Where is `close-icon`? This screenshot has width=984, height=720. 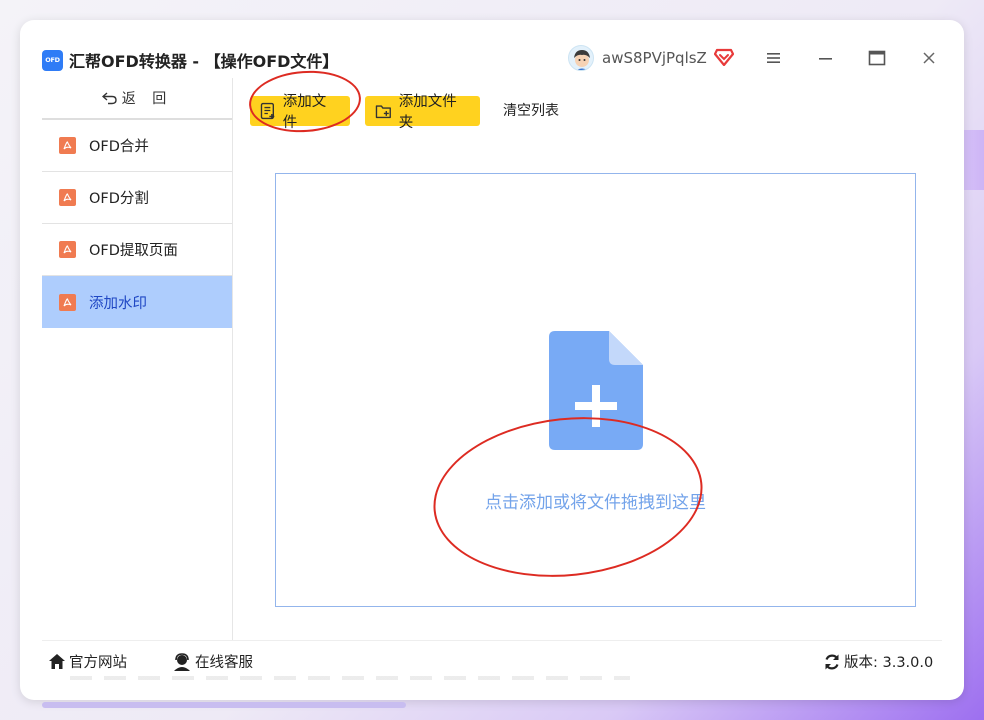 close-icon is located at coordinates (929, 58).